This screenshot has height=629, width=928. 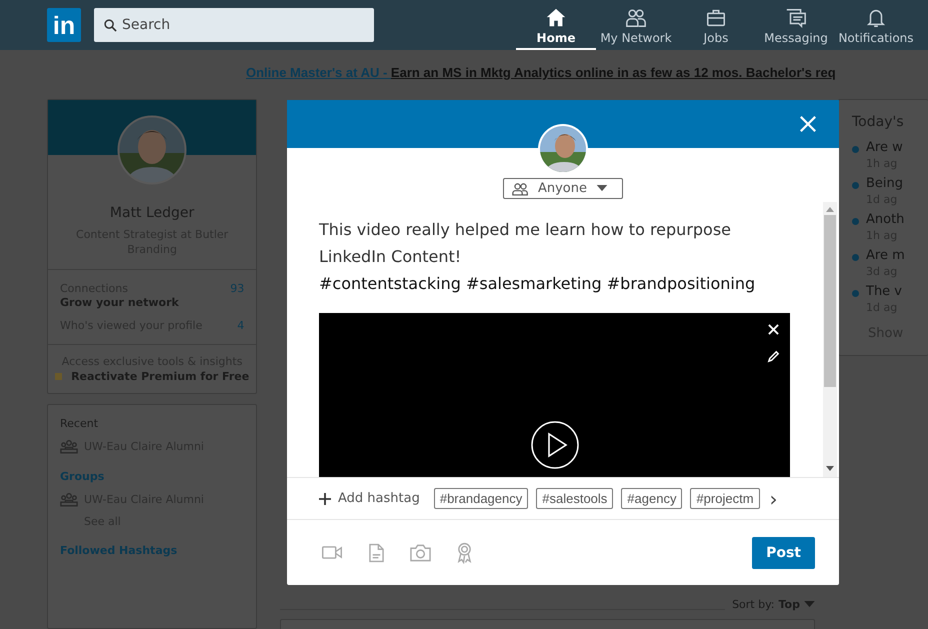 I want to click on search-field: Search, so click(x=234, y=25).